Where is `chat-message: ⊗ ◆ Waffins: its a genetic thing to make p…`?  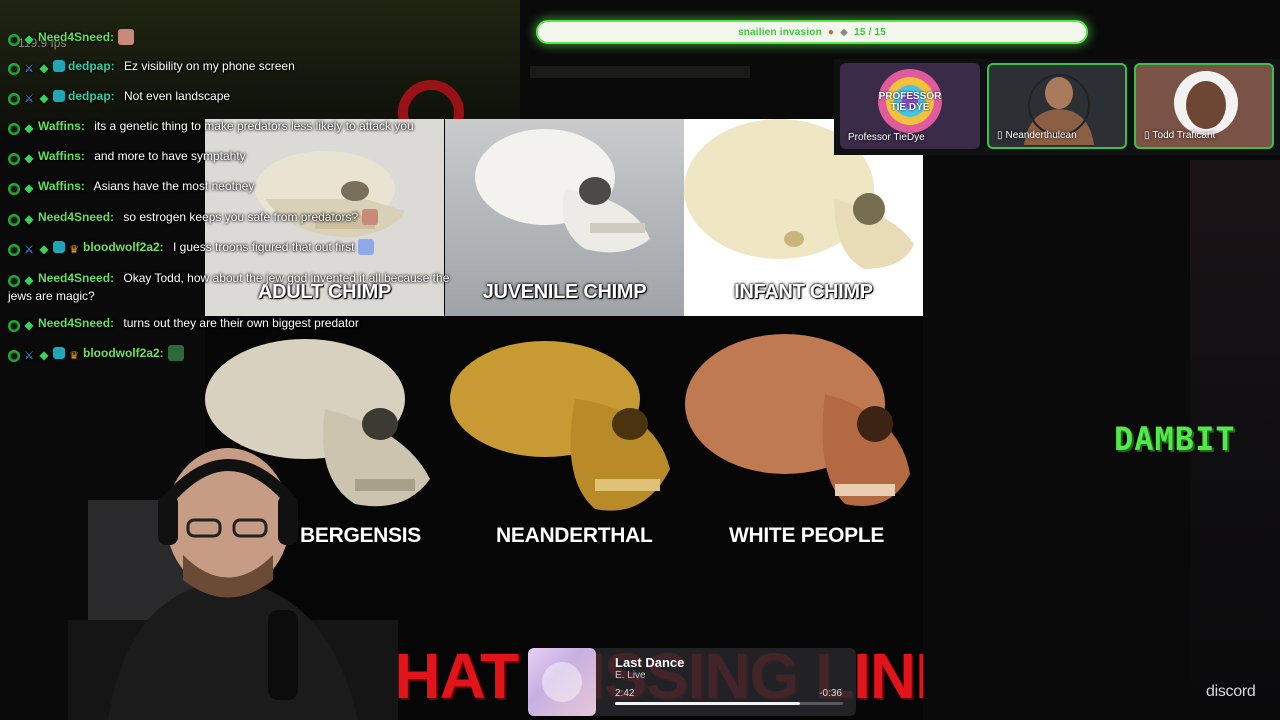 chat-message: ⊗ ◆ Waffins: its a genetic thing to make p… is located at coordinates (211, 126).